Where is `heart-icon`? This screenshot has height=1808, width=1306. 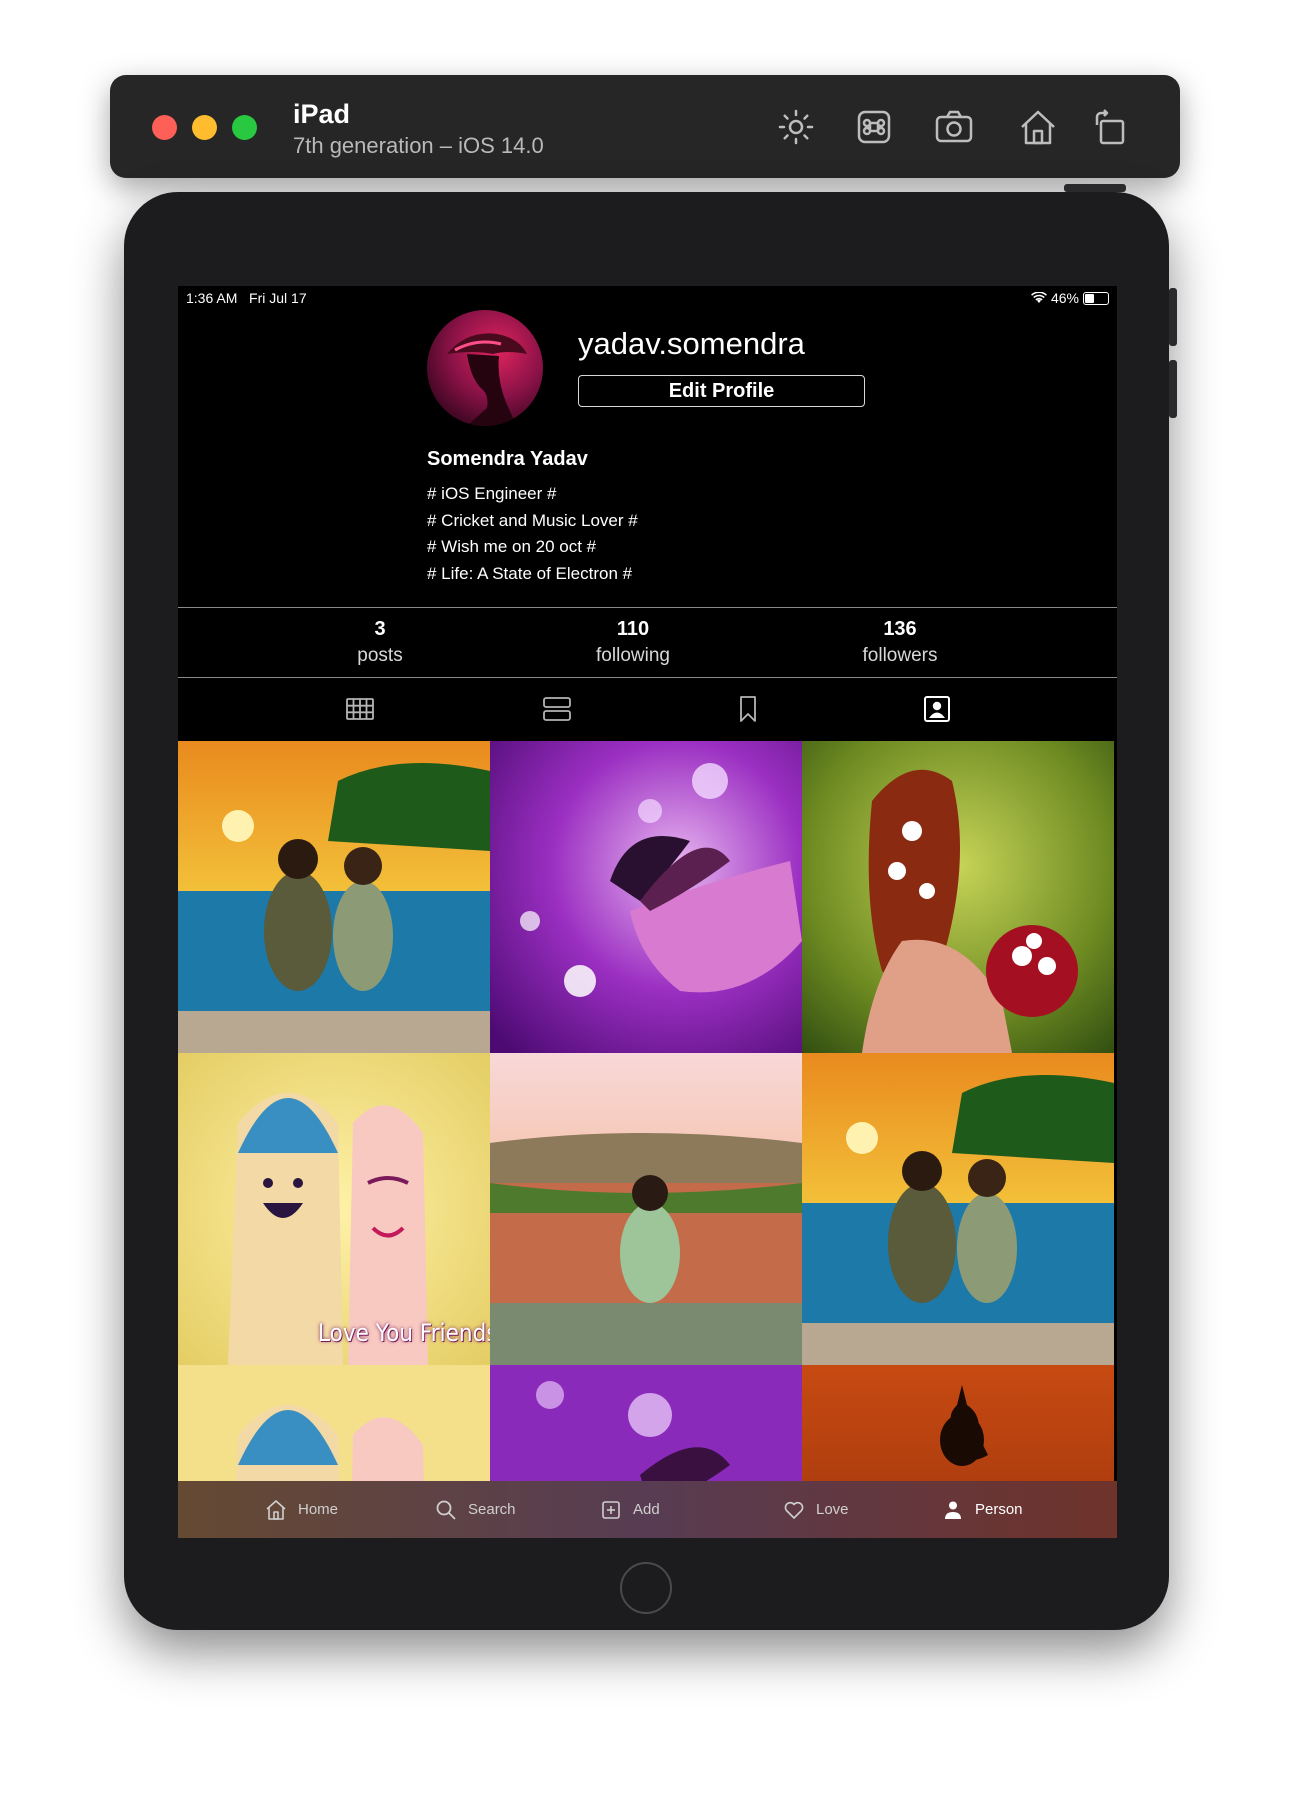 heart-icon is located at coordinates (794, 1510).